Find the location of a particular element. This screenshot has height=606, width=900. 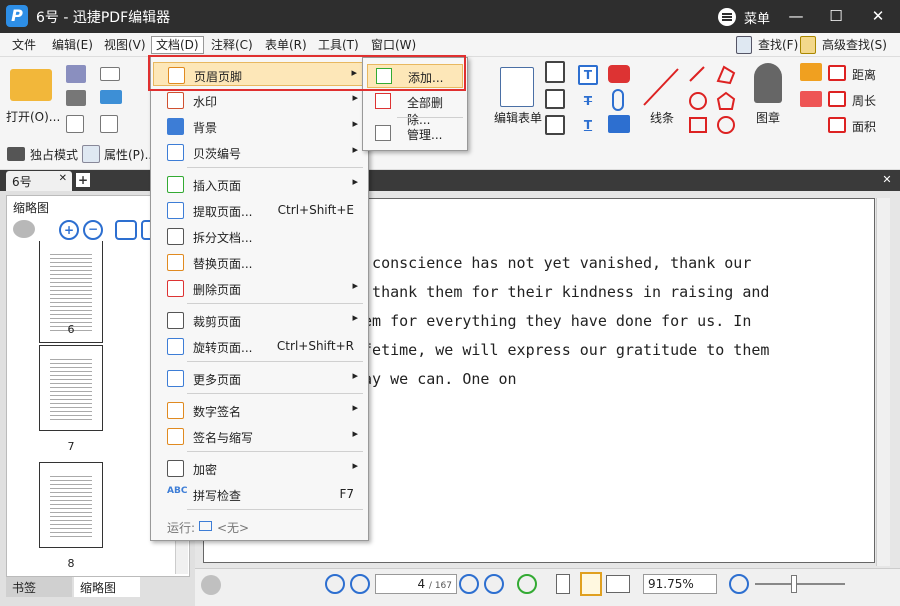

menu-item-sign-initials: 签名与缩写 ▸ is located at coordinates (259, 436).